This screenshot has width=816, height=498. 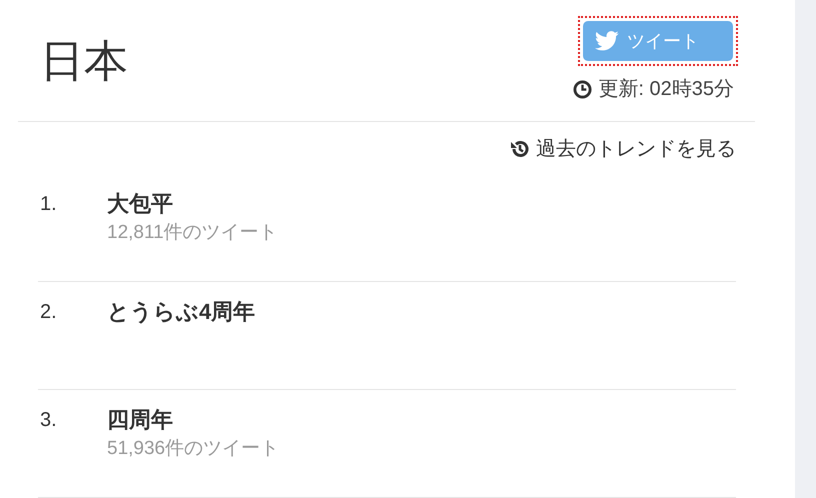 What do you see at coordinates (181, 312) in the screenshot?
I see `trend-name: とうらぶ4周年` at bounding box center [181, 312].